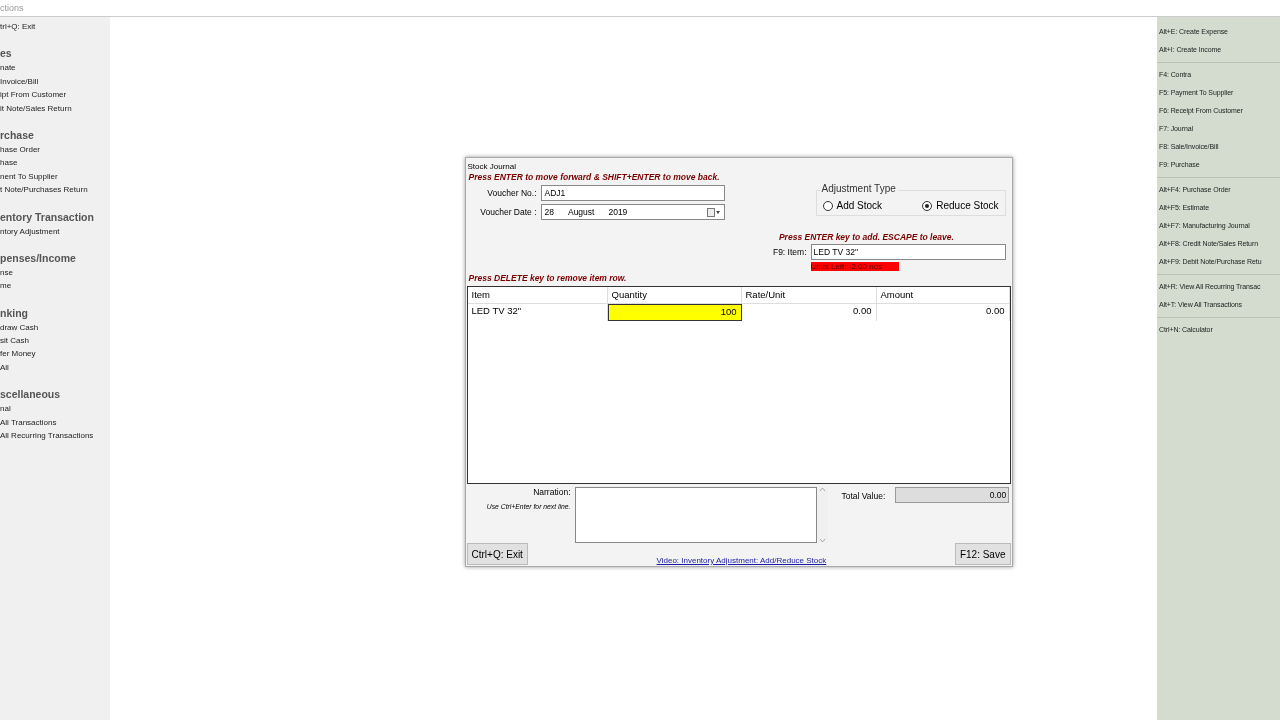 The width and height of the screenshot is (1280, 720). What do you see at coordinates (822, 489) in the screenshot?
I see `scroll-up-icon` at bounding box center [822, 489].